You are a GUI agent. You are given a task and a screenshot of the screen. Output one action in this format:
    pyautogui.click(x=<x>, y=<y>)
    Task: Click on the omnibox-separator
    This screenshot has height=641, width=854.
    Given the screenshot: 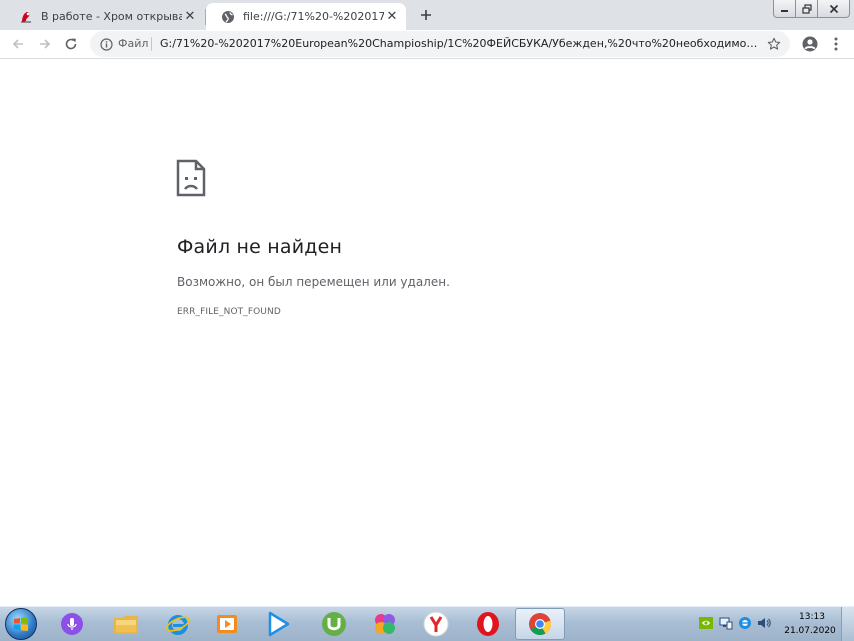 What is the action you would take?
    pyautogui.click(x=151, y=44)
    